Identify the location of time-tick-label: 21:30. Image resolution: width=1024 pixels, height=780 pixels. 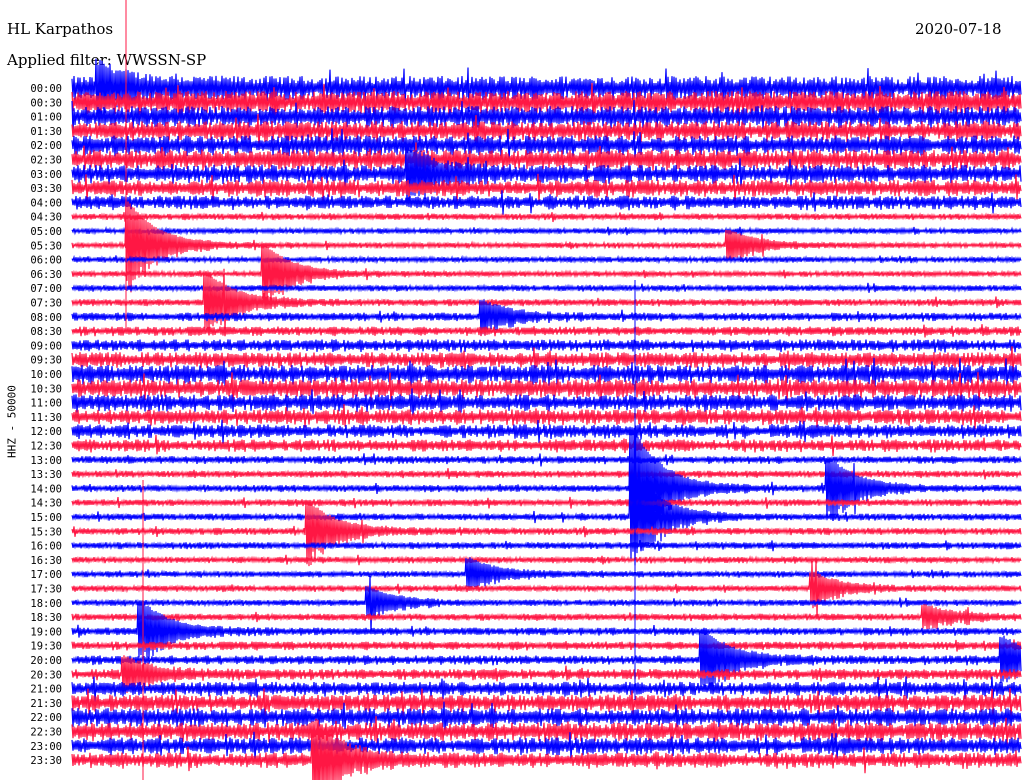
(46, 704).